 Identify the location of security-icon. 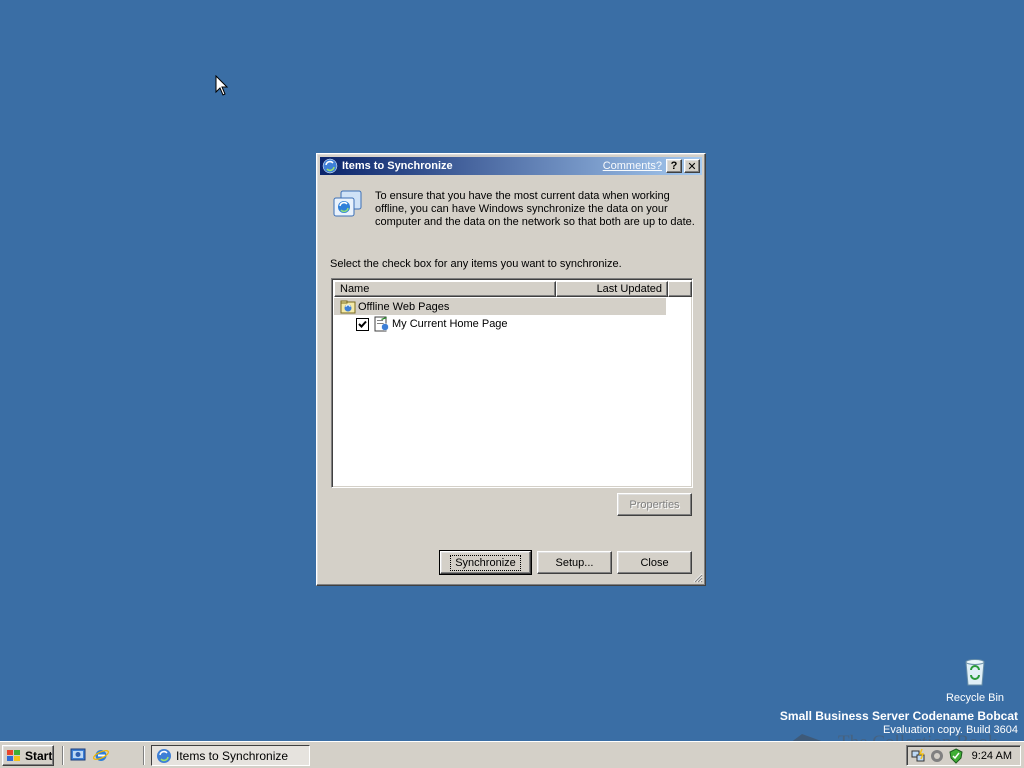
(956, 755).